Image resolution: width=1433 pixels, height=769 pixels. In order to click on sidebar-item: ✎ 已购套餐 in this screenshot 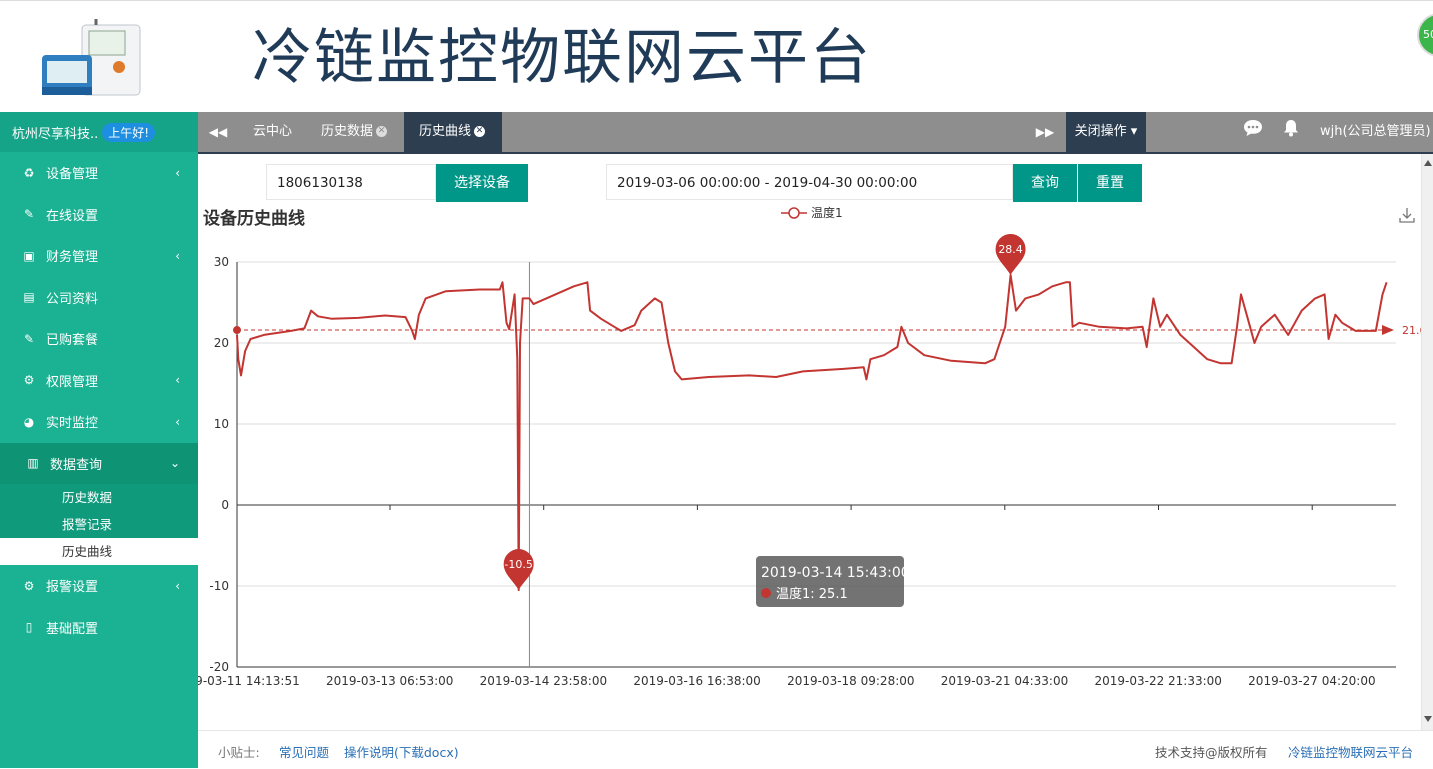, I will do `click(99, 339)`.